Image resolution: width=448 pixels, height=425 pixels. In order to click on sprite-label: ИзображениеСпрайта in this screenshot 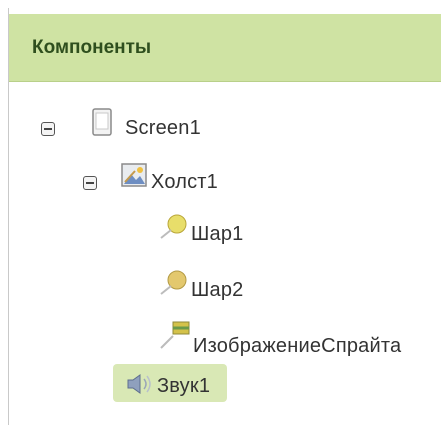, I will do `click(297, 345)`.